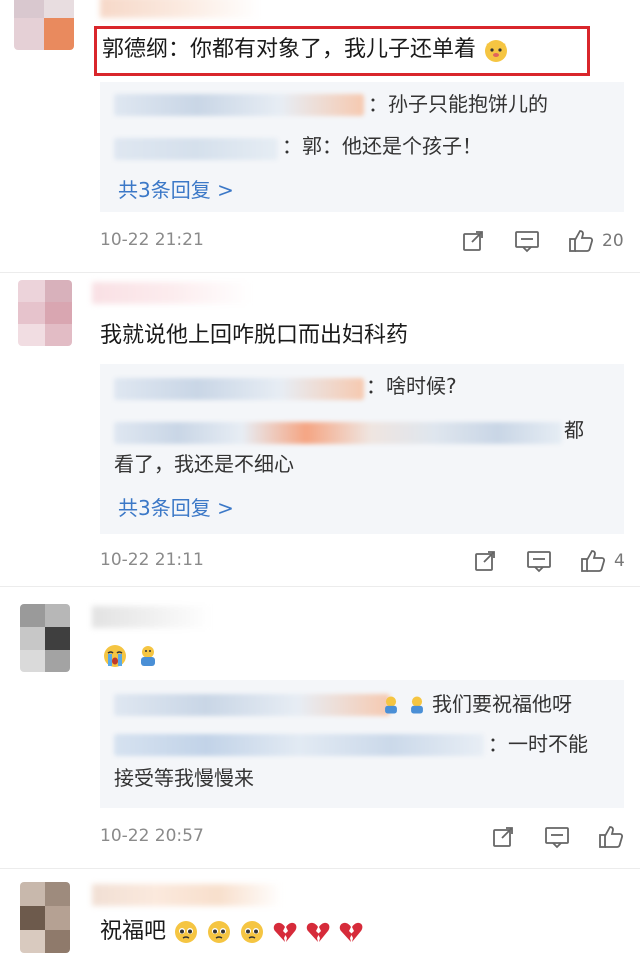  What do you see at coordinates (320, 910) in the screenshot?
I see `comment-item: 祝福吧` at bounding box center [320, 910].